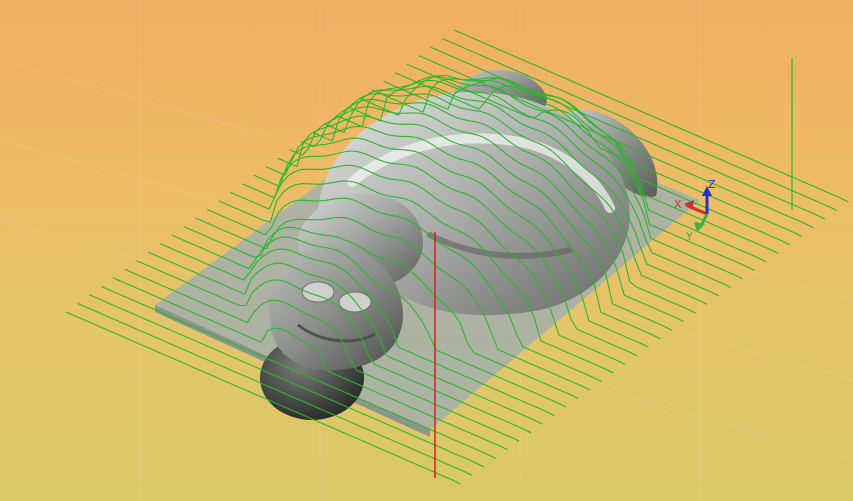  What do you see at coordinates (712, 184) in the screenshot?
I see `triad-z-label: Z` at bounding box center [712, 184].